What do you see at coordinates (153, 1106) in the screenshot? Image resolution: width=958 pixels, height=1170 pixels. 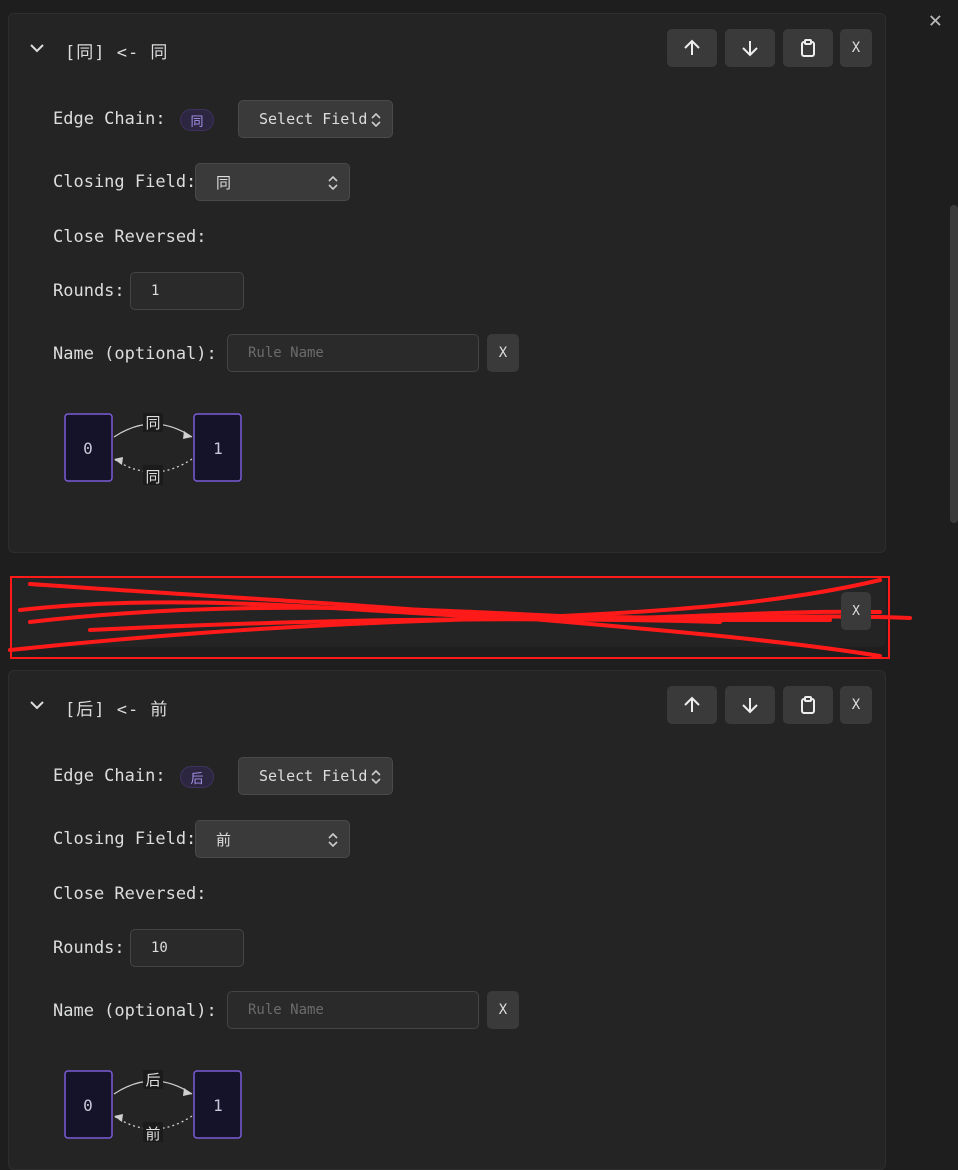 I see `rule-diagram: 0 1 后 前` at bounding box center [153, 1106].